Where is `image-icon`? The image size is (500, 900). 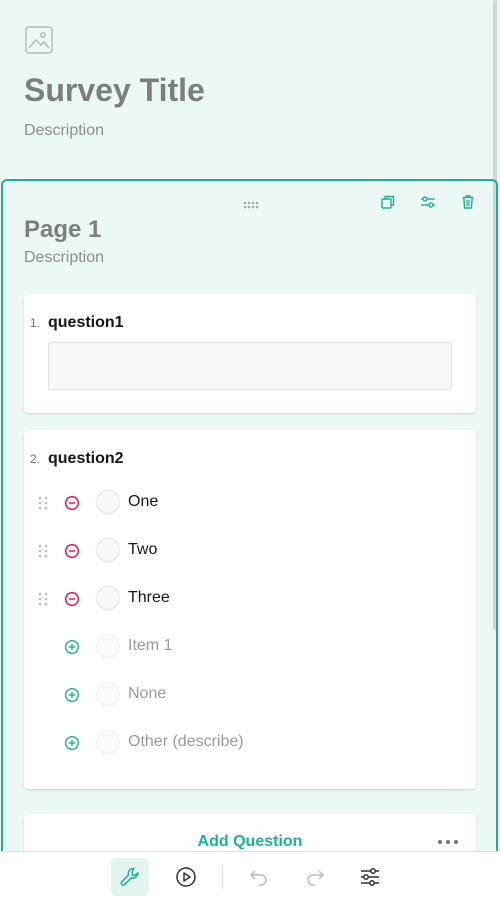 image-icon is located at coordinates (39, 40).